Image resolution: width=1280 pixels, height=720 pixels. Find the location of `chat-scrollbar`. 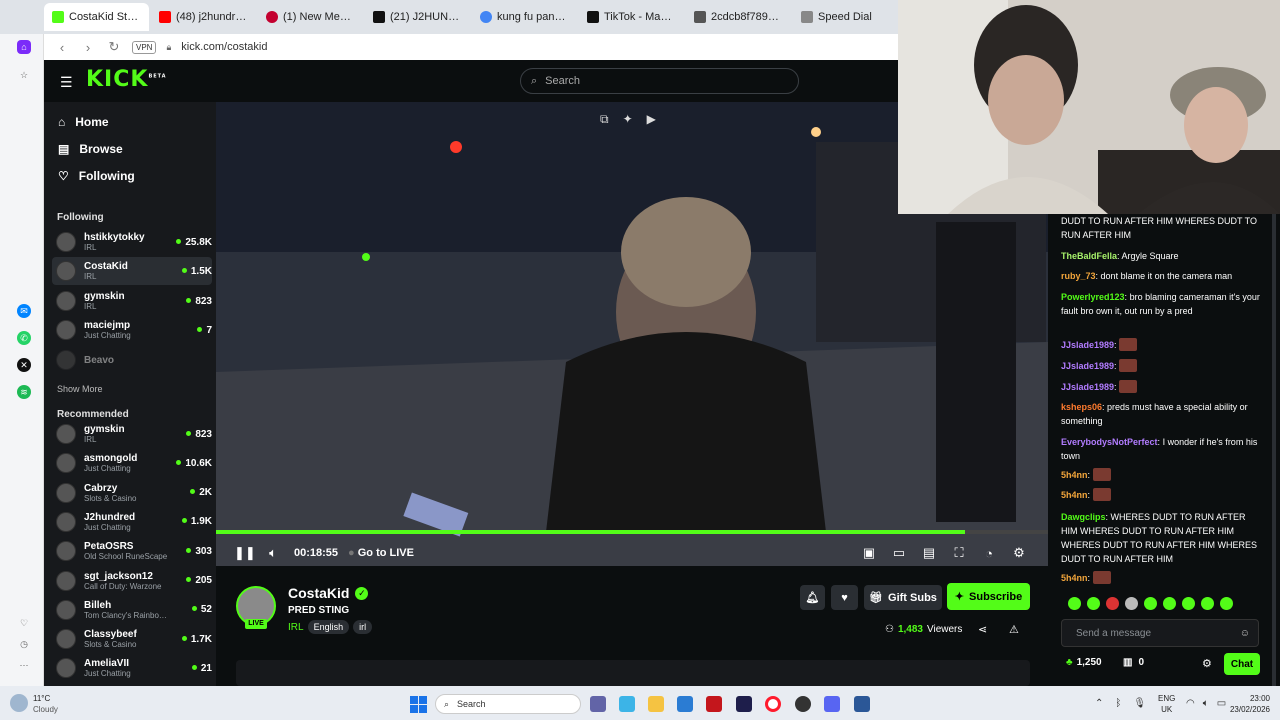

chat-scrollbar is located at coordinates (1274, 450).